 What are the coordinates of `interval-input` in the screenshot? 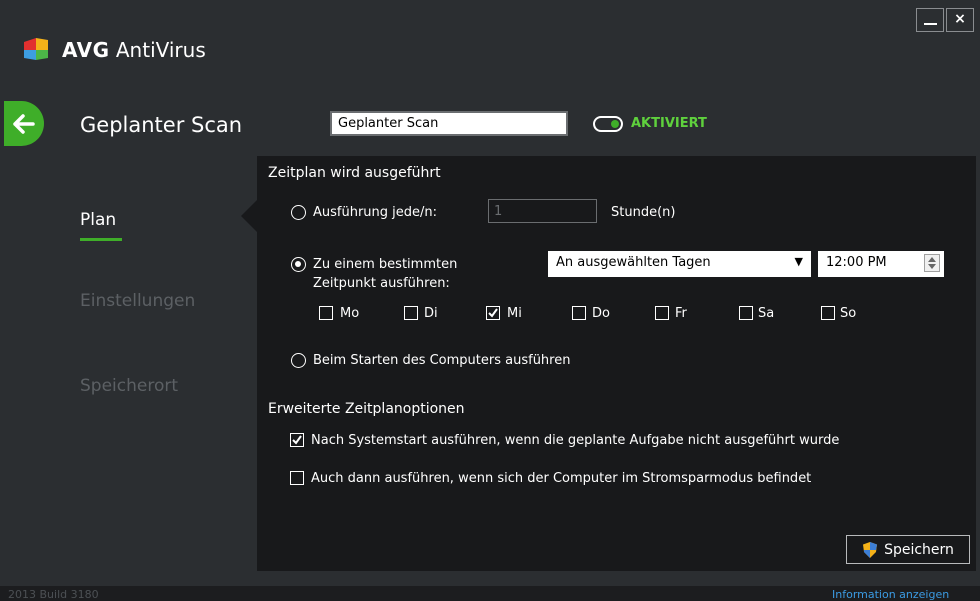 It's located at (542, 211).